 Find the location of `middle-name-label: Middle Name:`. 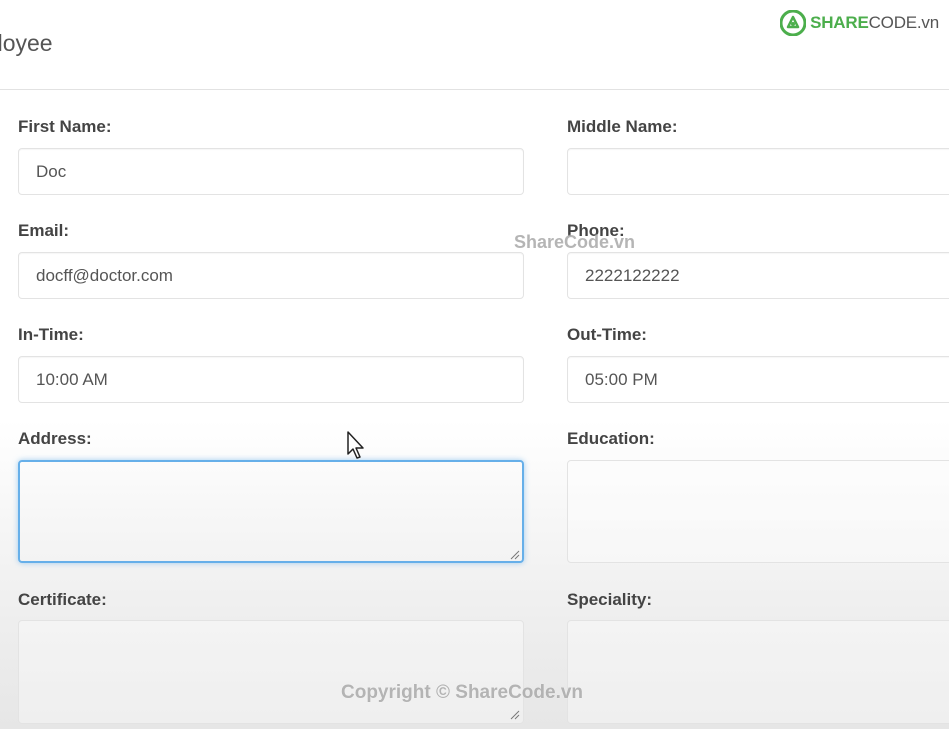

middle-name-label: Middle Name: is located at coordinates (622, 126).